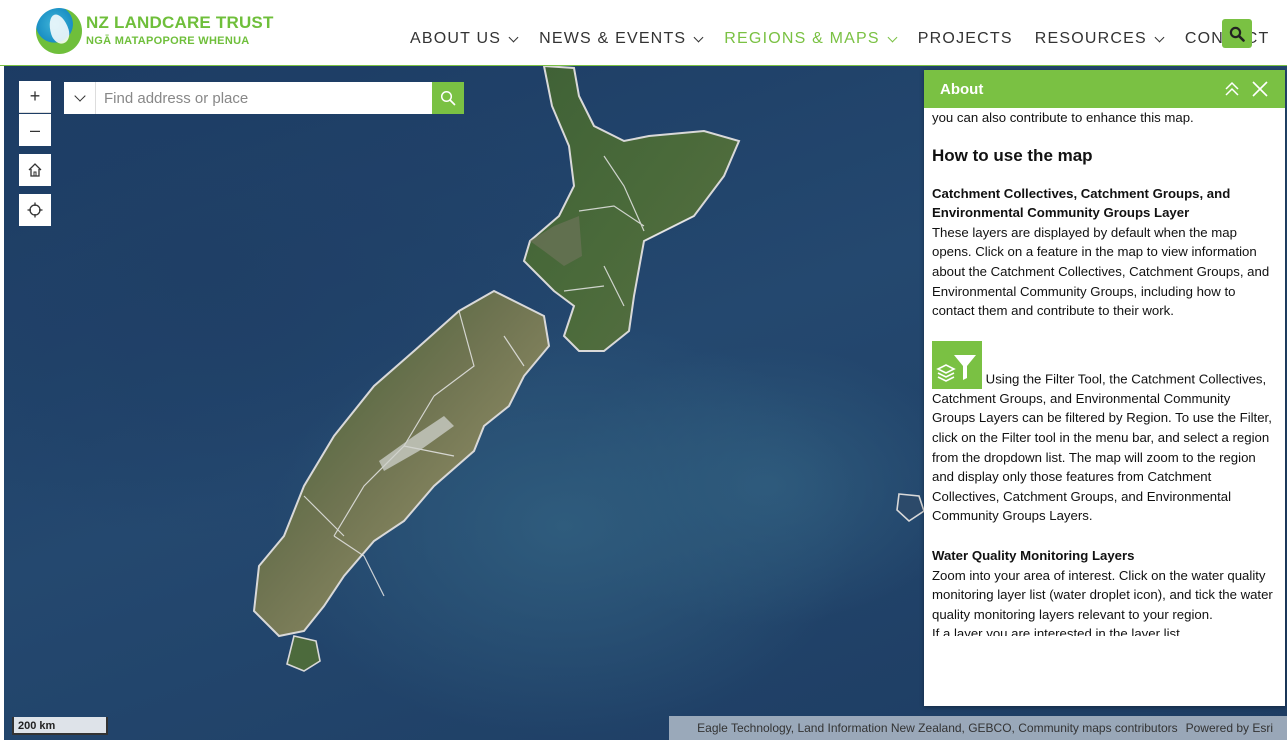 The height and width of the screenshot is (740, 1287). I want to click on site-search-button, so click(1237, 33).